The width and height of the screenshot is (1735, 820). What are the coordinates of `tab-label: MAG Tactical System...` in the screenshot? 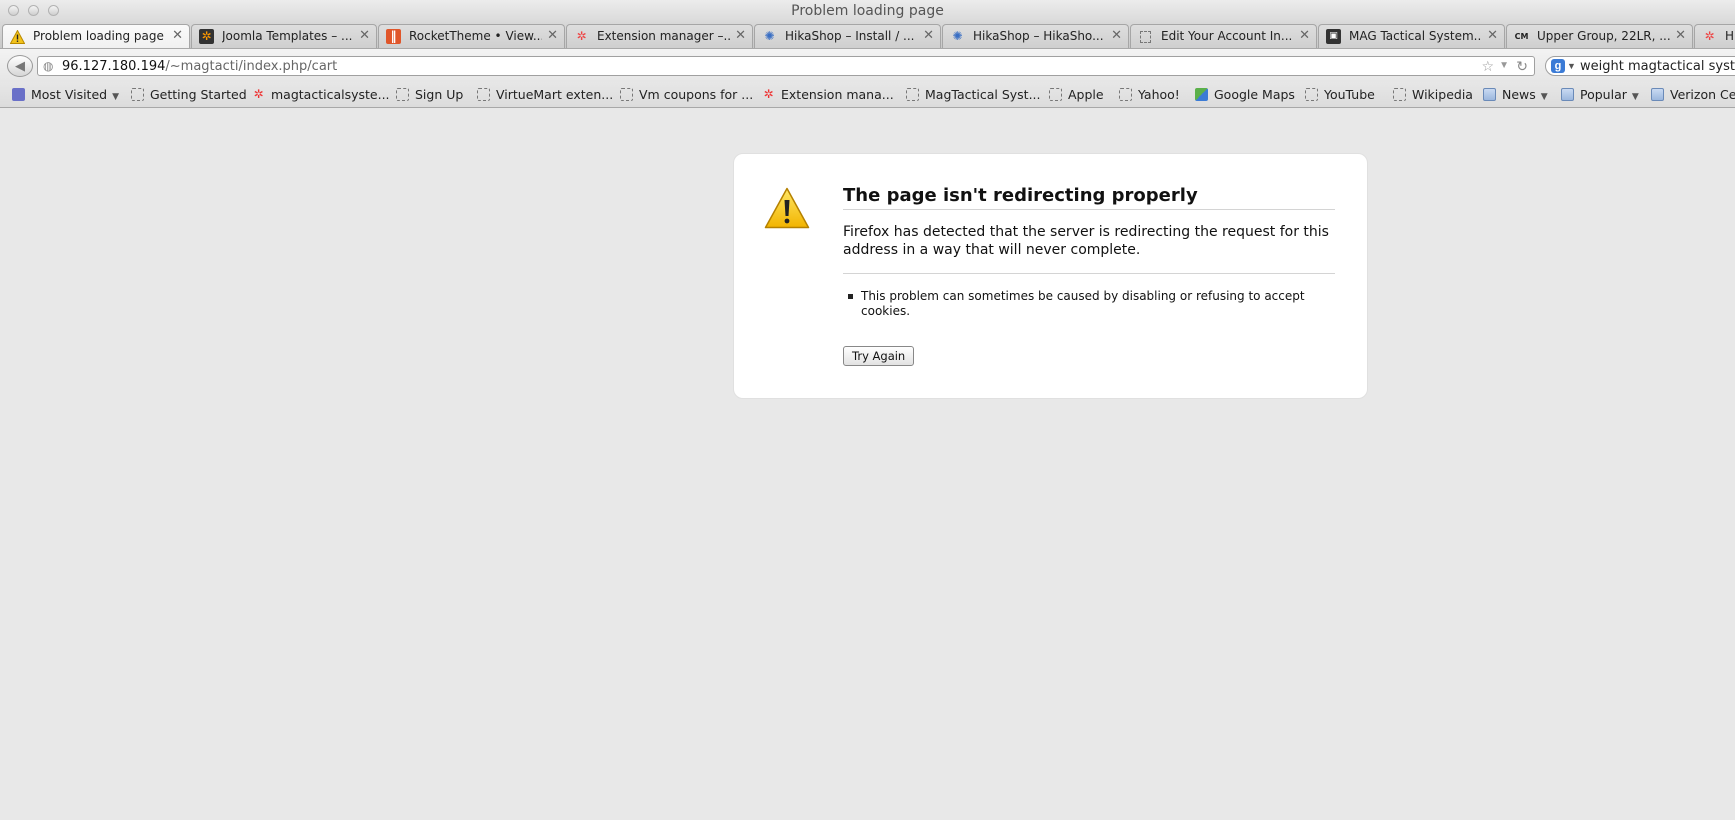 It's located at (1415, 36).